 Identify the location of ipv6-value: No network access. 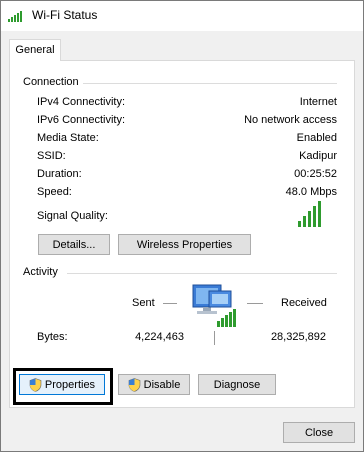
(290, 120).